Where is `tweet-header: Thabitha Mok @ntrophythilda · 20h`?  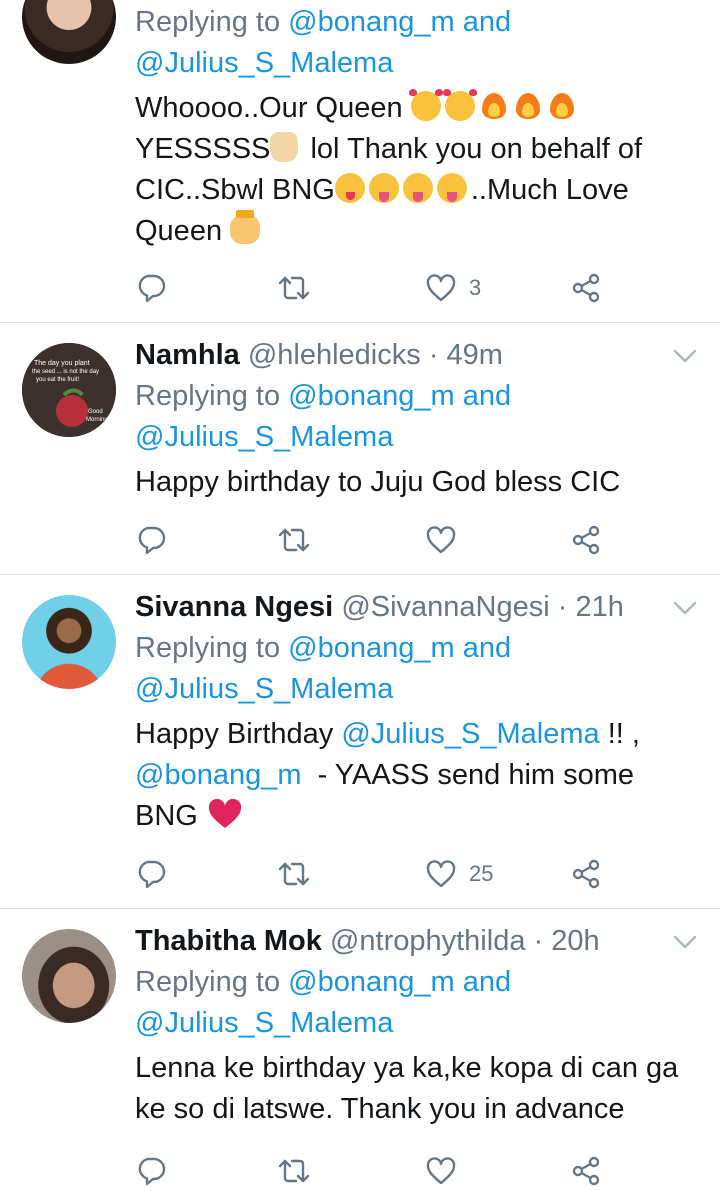
tweet-header: Thabitha Mok @ntrophythilda · 20h is located at coordinates (417, 941).